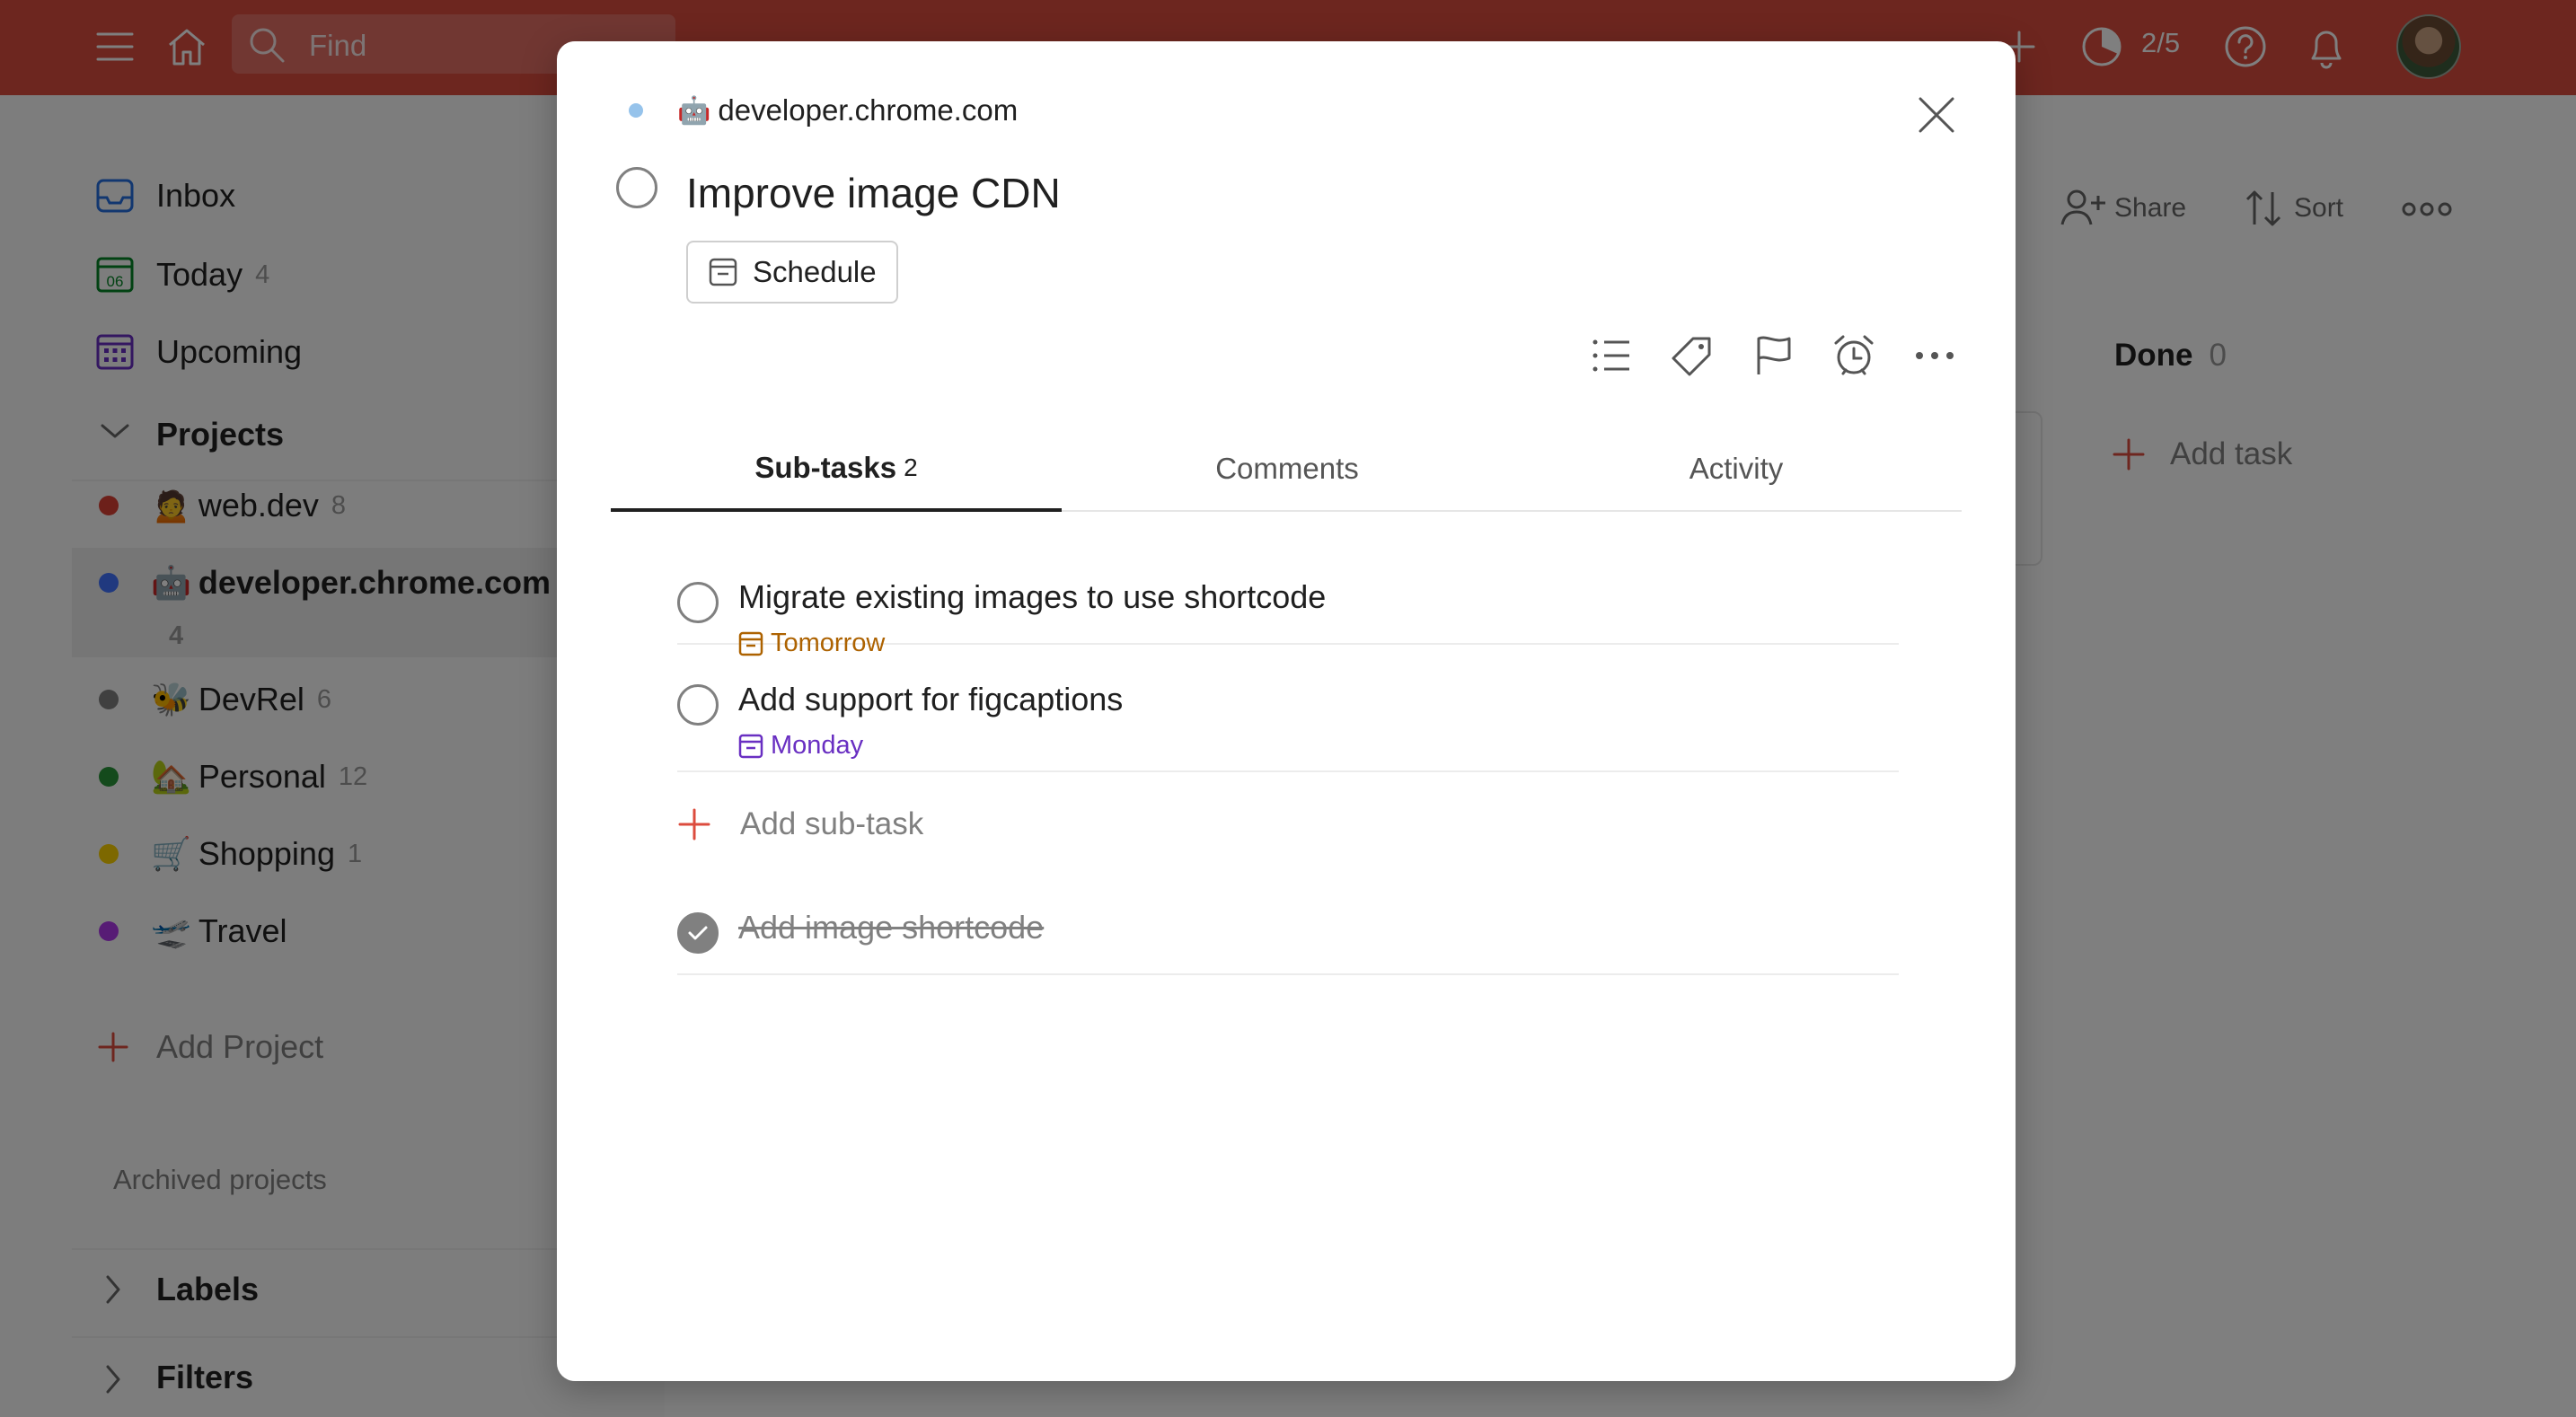 The image size is (2576, 1417). Describe the element at coordinates (1854, 355) in the screenshot. I see `alarm-icon` at that location.